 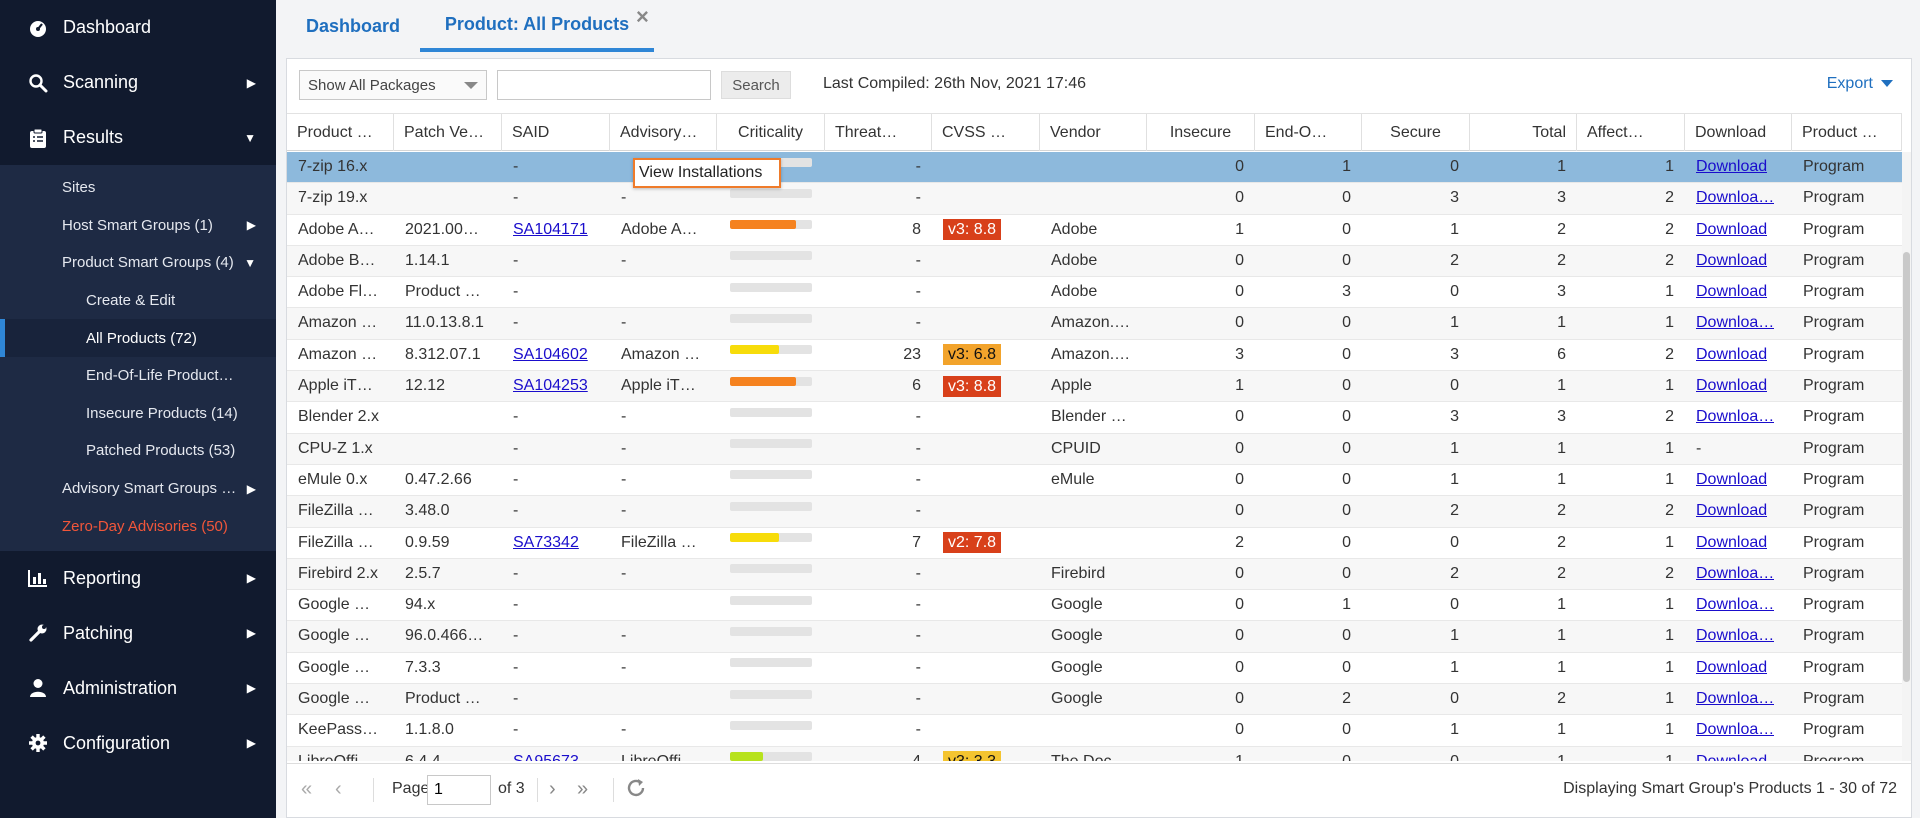 I want to click on table-row: KeePass… 1.1.8.0 - - - 0 0 1 1 1 Downloa… Program, so click(x=1099, y=731).